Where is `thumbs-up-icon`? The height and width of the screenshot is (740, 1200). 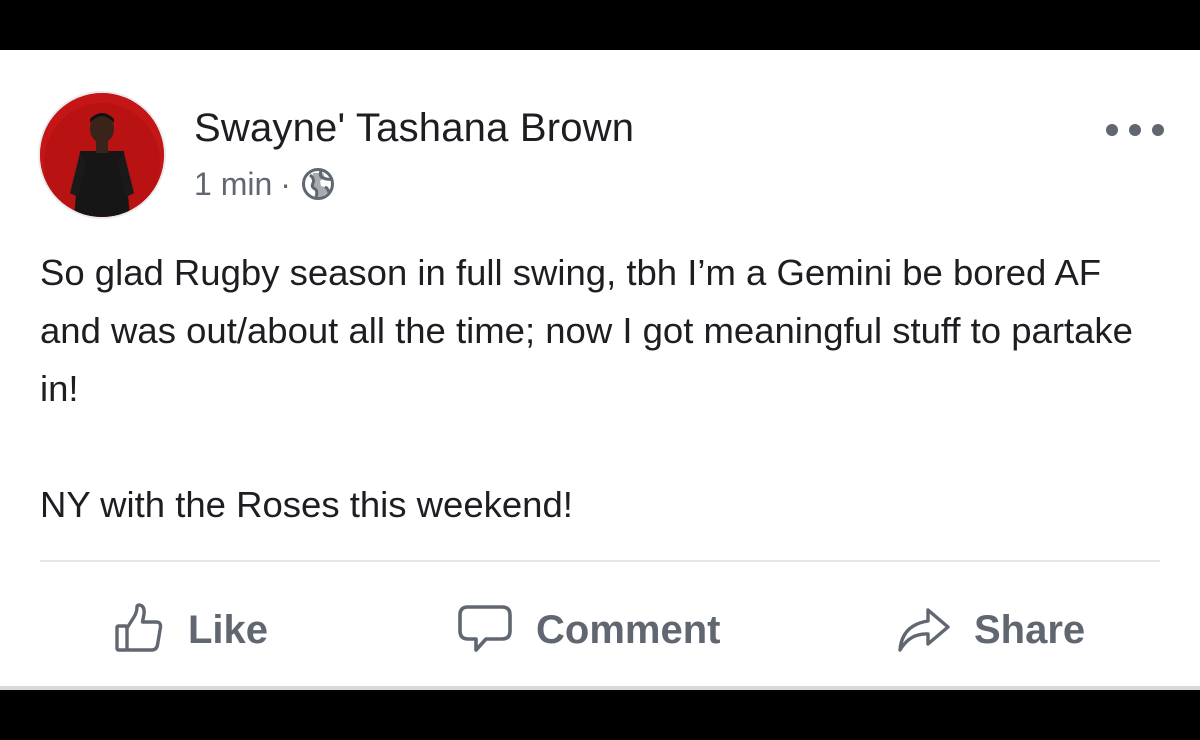
thumbs-up-icon is located at coordinates (139, 627).